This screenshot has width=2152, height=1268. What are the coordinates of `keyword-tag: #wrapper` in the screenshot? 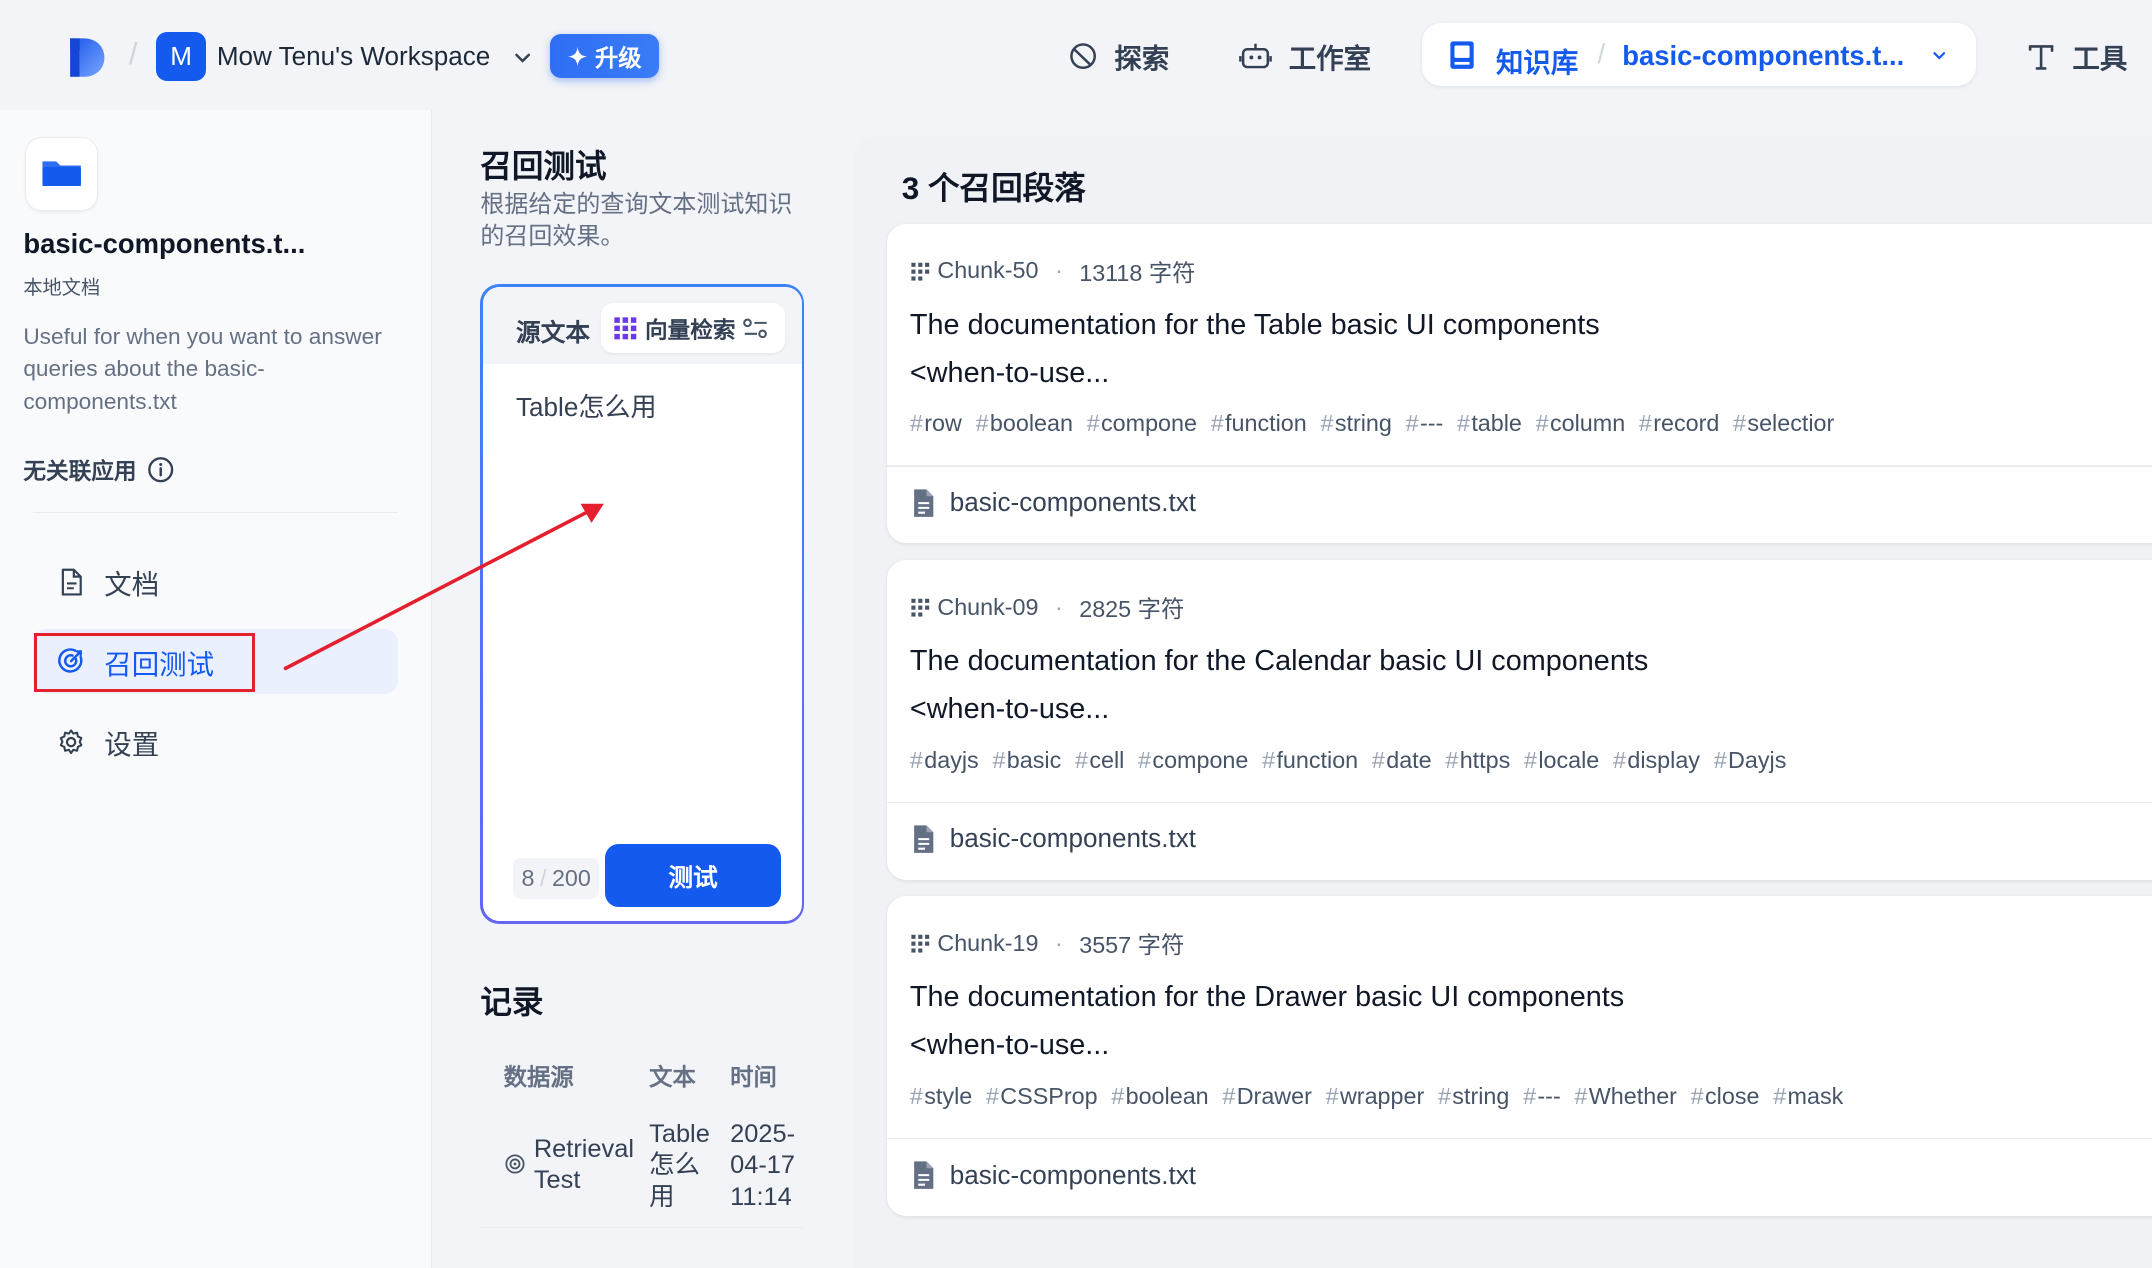 It's located at (1375, 1095).